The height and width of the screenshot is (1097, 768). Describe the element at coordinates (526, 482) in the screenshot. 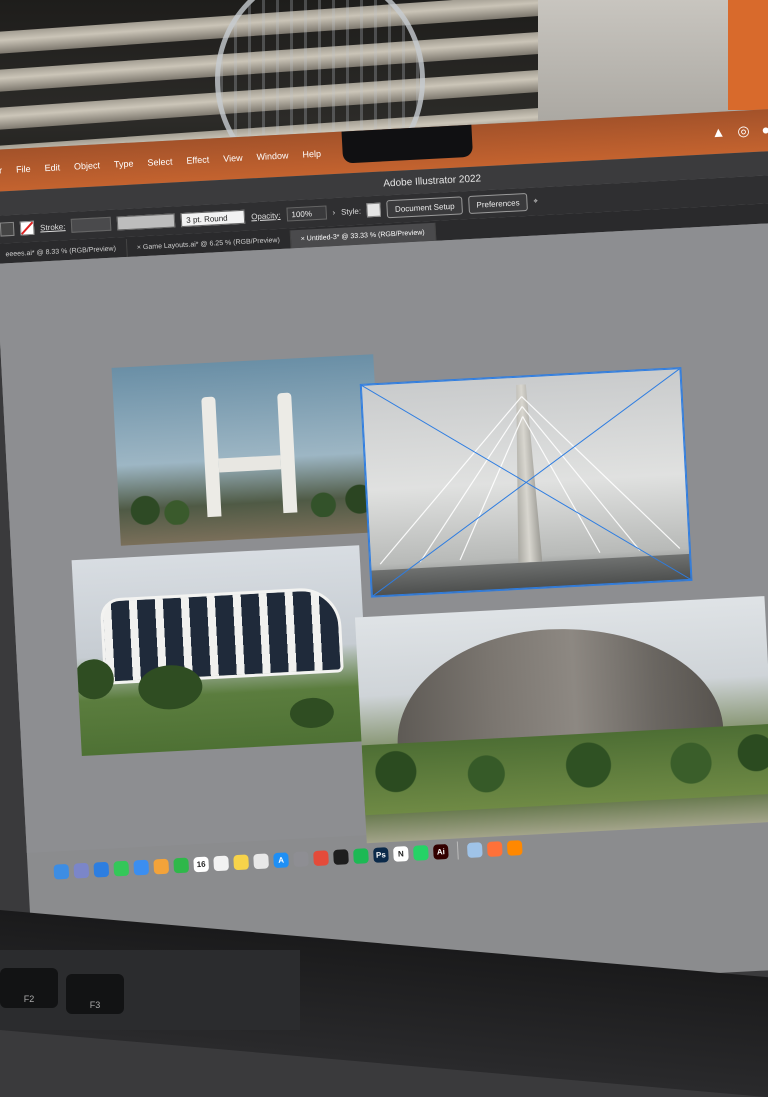

I see `bridge-image-selected` at that location.